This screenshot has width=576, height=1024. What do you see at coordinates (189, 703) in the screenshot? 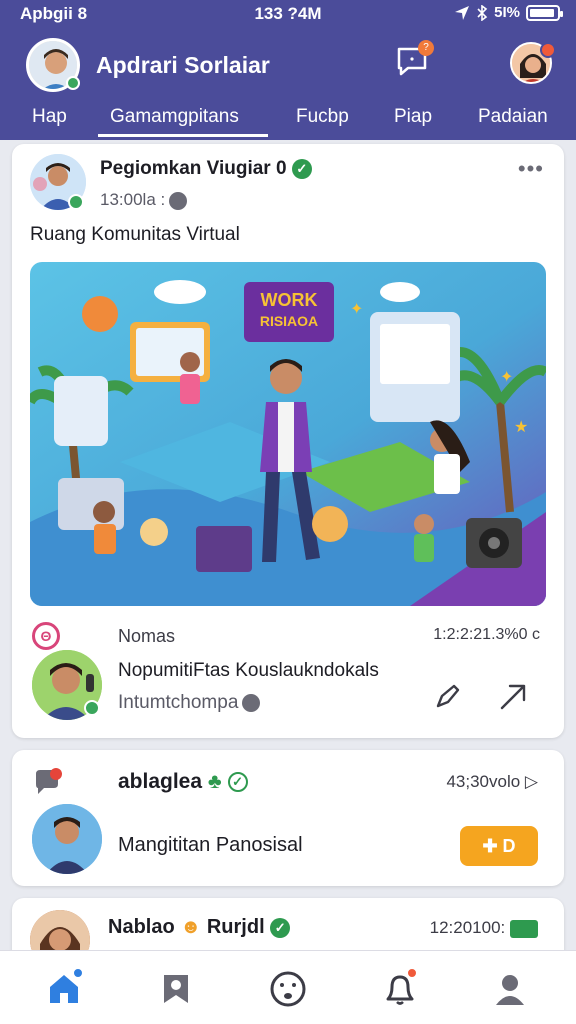
I see `comment-subtext: Intumtchompa` at bounding box center [189, 703].